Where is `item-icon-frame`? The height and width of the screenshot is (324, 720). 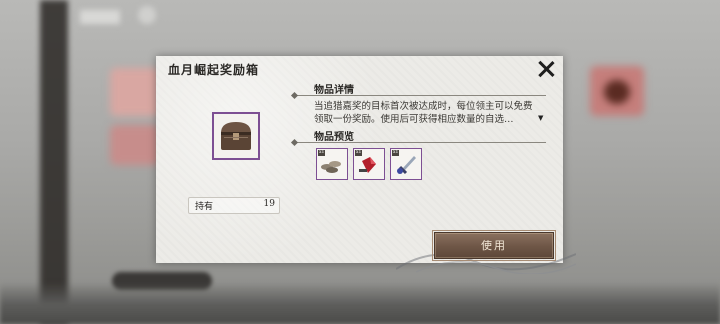
item-icon-frame is located at coordinates (236, 136).